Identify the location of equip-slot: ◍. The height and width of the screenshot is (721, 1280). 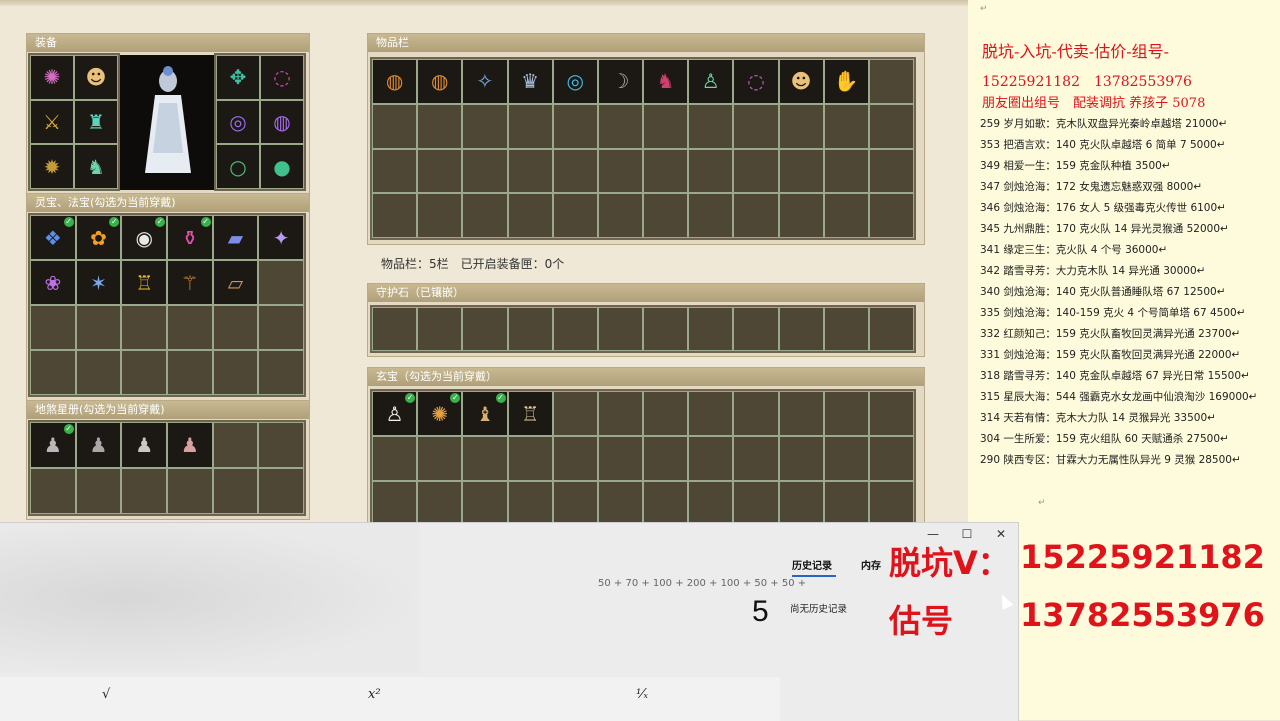
(282, 122).